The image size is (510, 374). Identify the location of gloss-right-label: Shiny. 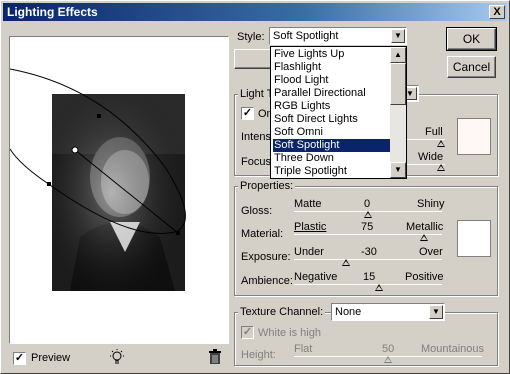
(431, 204).